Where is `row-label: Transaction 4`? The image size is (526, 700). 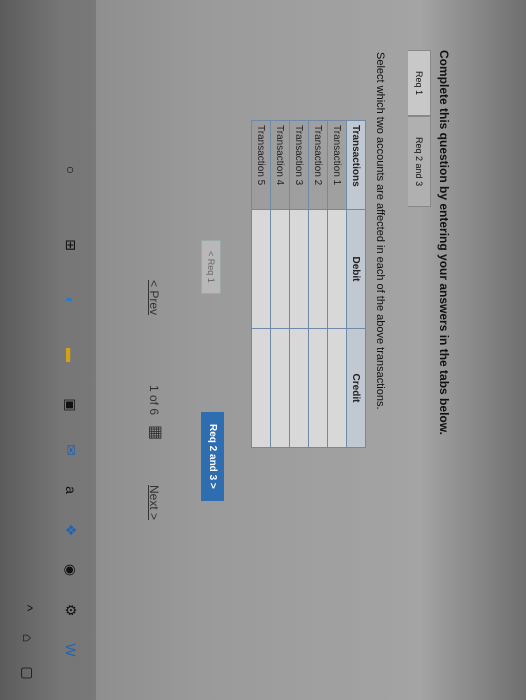 row-label: Transaction 4 is located at coordinates (280, 165).